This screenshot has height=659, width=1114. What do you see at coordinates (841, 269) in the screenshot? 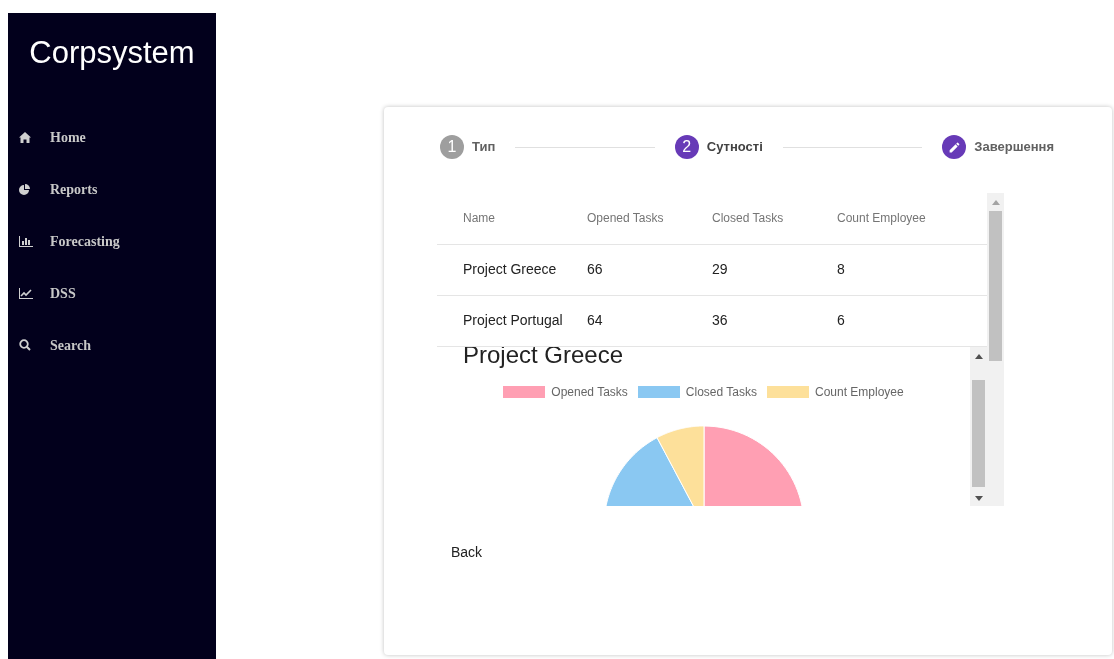
I see `table-cell: 8` at bounding box center [841, 269].